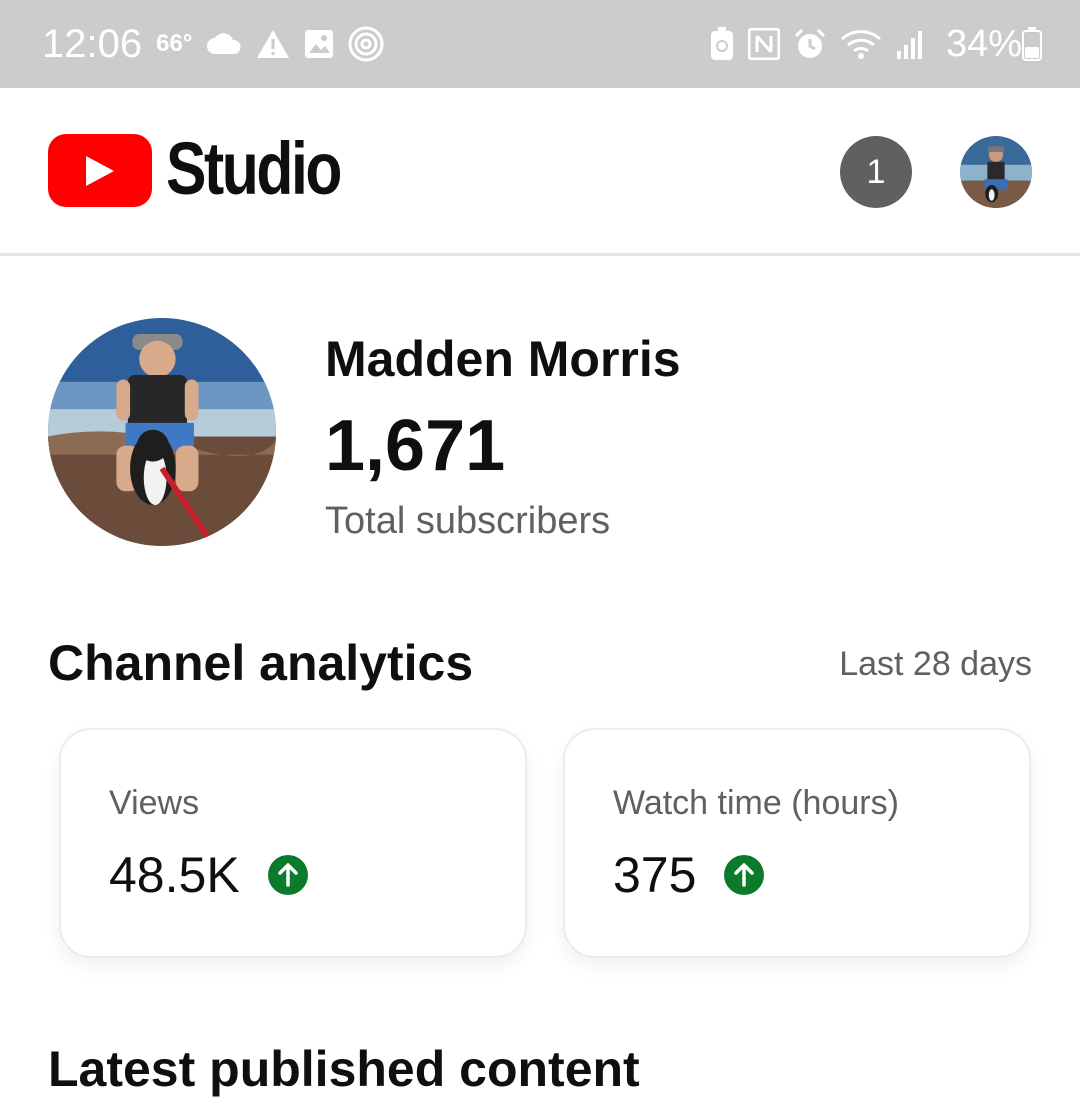  Describe the element at coordinates (261, 663) in the screenshot. I see `analytics-title: Channel analytics` at that location.